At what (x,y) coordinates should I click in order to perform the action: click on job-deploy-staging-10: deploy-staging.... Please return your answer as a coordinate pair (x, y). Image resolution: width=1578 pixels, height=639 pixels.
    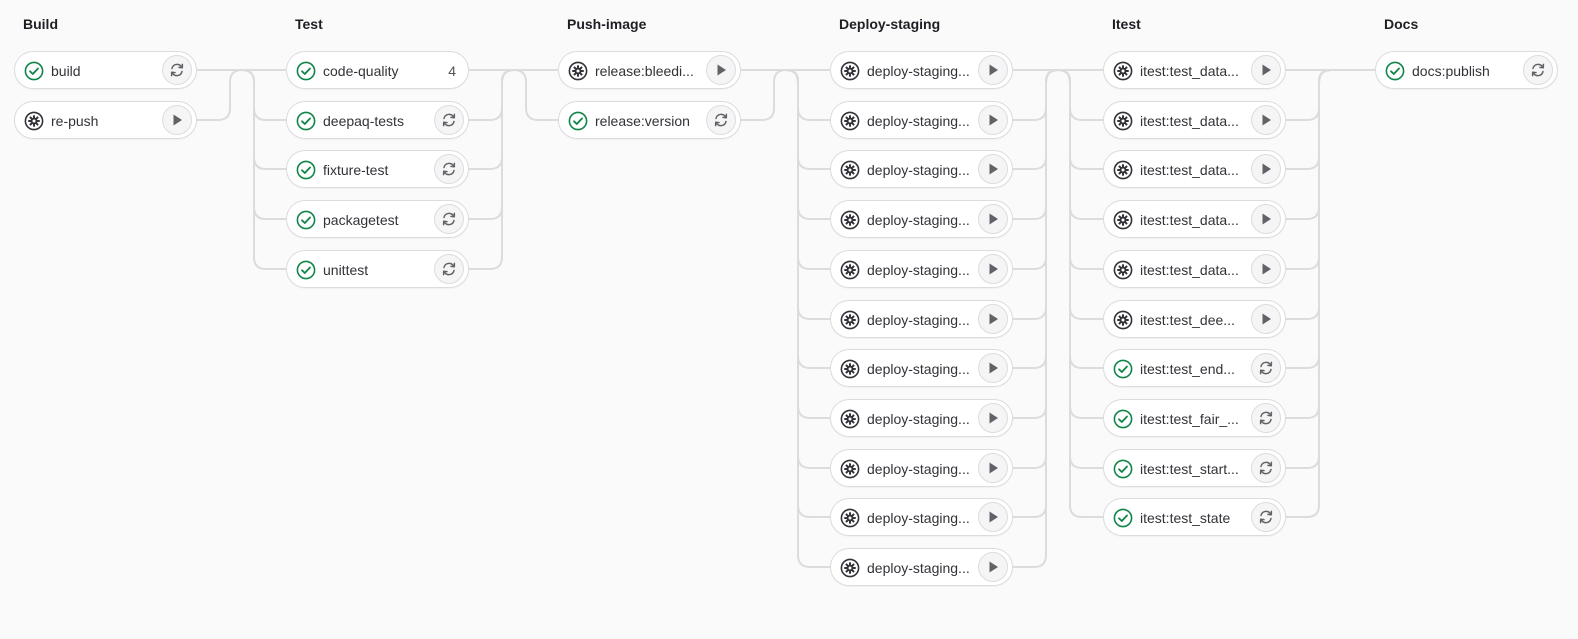
    Looking at the image, I should click on (921, 517).